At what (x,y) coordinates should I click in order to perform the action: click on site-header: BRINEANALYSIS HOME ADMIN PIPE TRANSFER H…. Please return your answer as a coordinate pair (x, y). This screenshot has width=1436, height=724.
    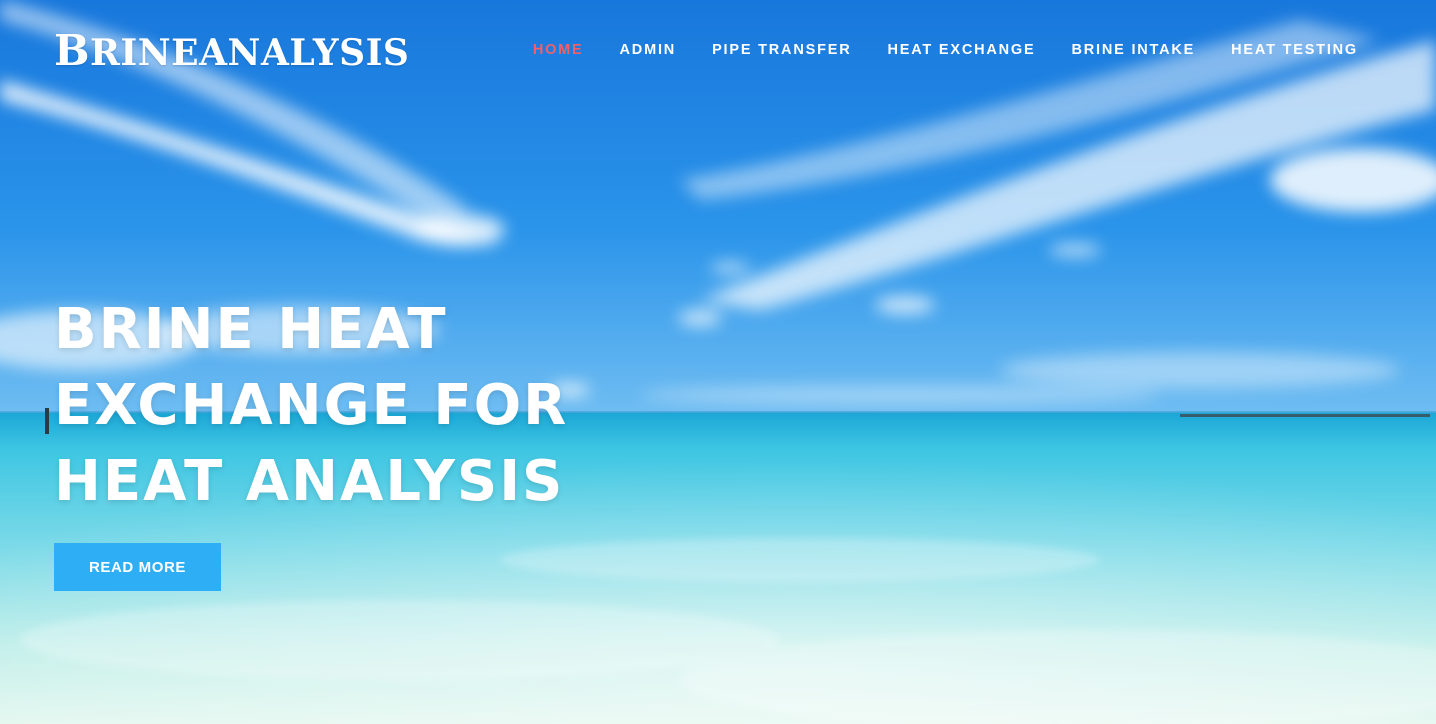
    Looking at the image, I should click on (718, 50).